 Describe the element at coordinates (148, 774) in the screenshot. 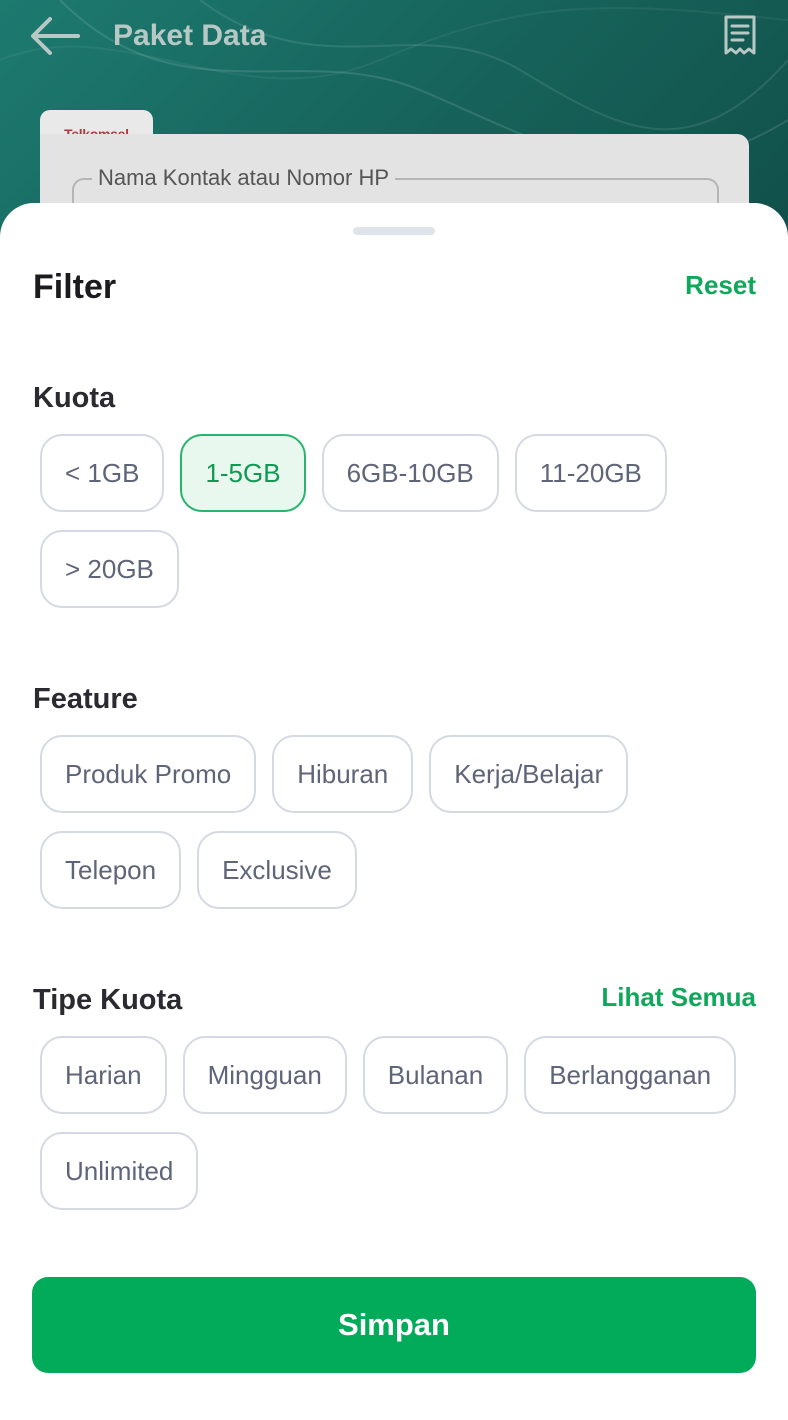

I see `chip-feature-produk-promo: Produk Promo` at that location.